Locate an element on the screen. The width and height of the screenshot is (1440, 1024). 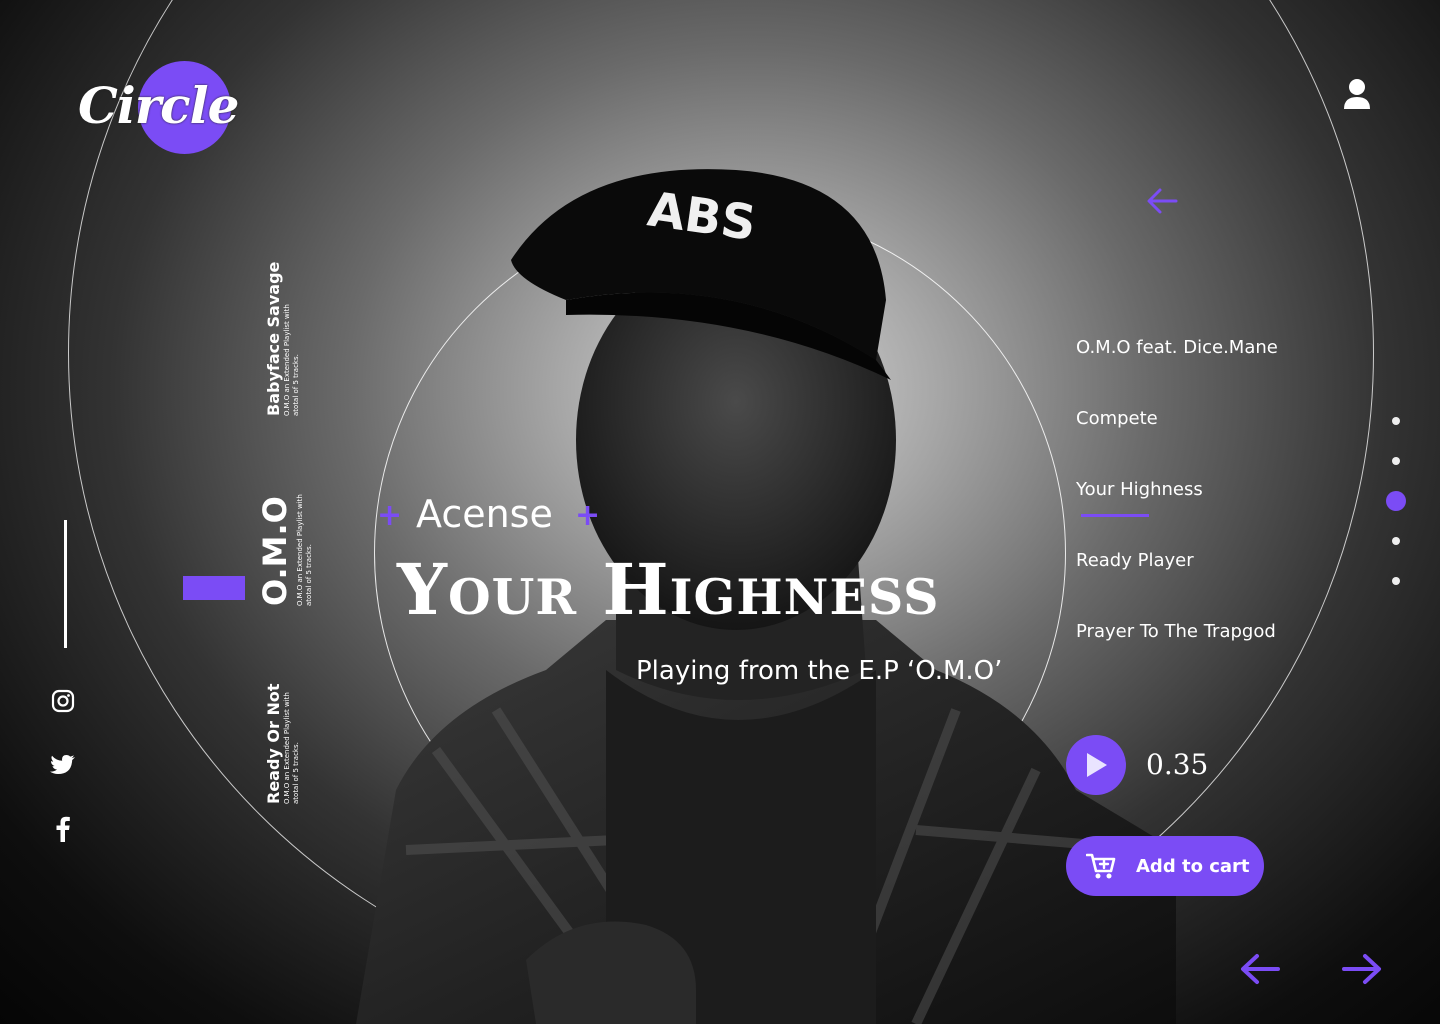
track-item: Compete is located at coordinates (1117, 418).